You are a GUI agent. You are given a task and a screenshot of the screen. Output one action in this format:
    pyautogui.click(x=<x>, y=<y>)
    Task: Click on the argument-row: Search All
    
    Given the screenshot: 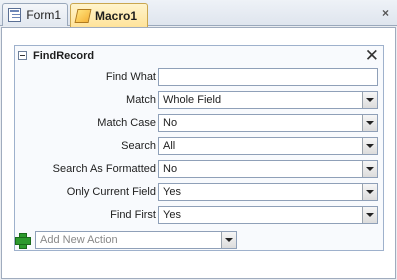 What is the action you would take?
    pyautogui.click(x=199, y=146)
    